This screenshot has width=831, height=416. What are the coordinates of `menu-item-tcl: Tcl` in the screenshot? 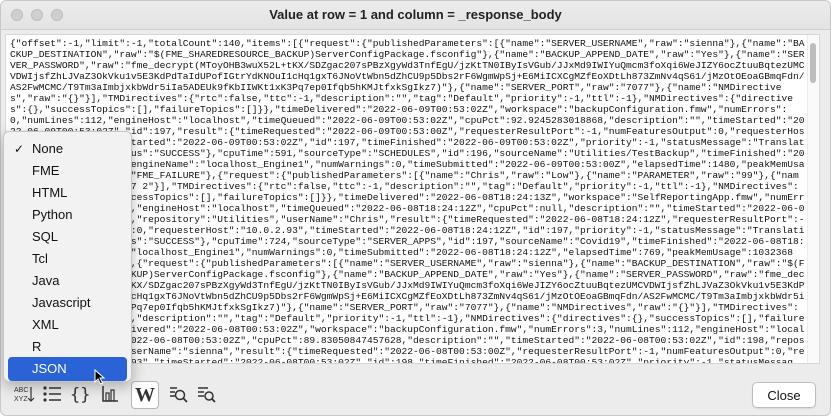 It's located at (67, 259).